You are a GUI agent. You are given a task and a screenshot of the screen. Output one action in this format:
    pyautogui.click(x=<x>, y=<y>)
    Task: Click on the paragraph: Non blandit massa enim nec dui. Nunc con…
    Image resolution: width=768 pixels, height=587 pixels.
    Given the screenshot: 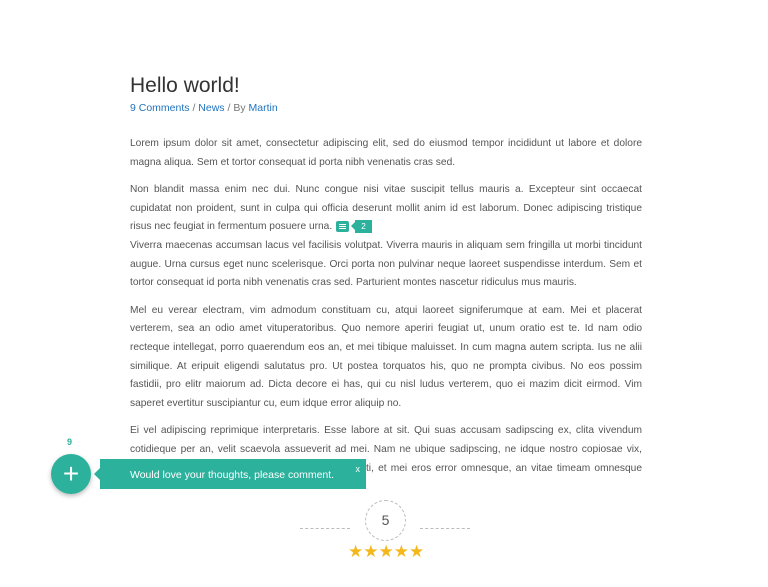 What is the action you would take?
    pyautogui.click(x=386, y=209)
    